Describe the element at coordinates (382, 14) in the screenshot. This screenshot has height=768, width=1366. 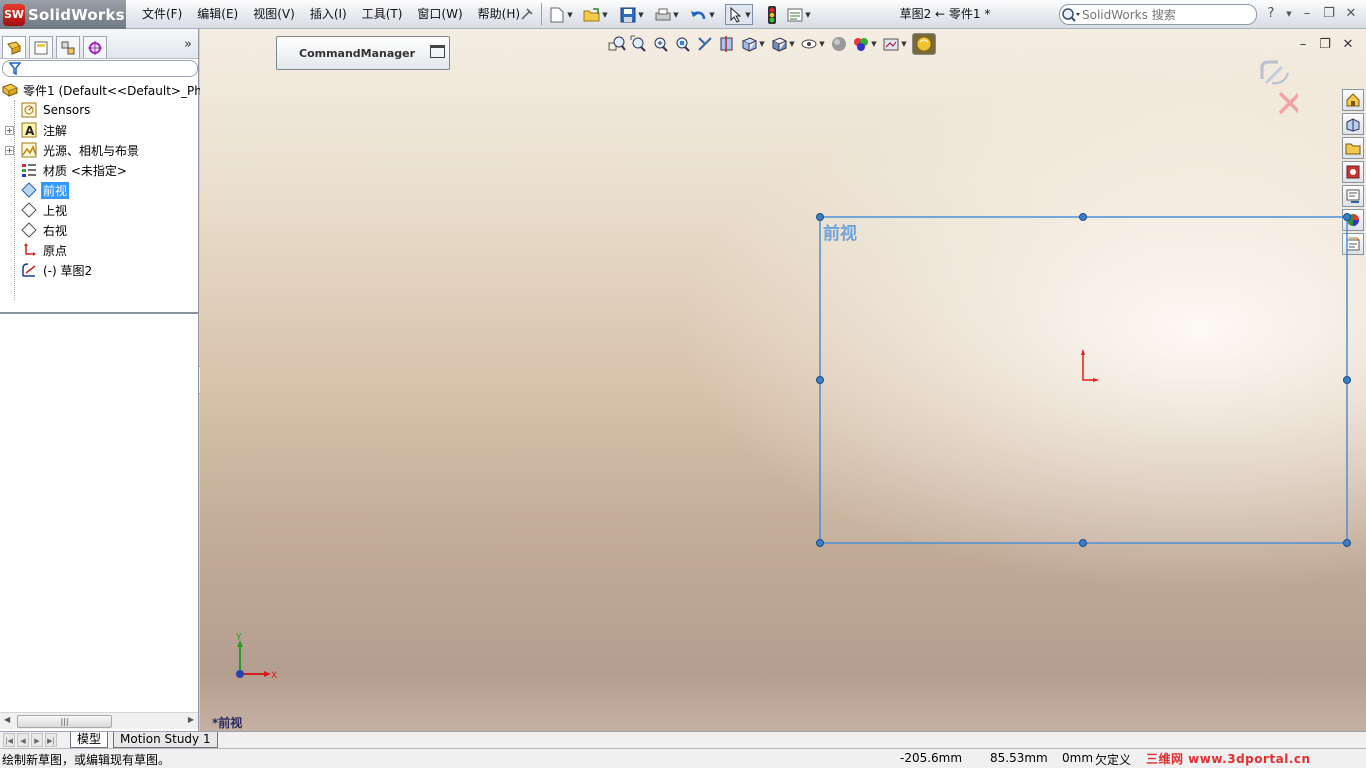
I see `menu-tools: 工具(T)` at that location.